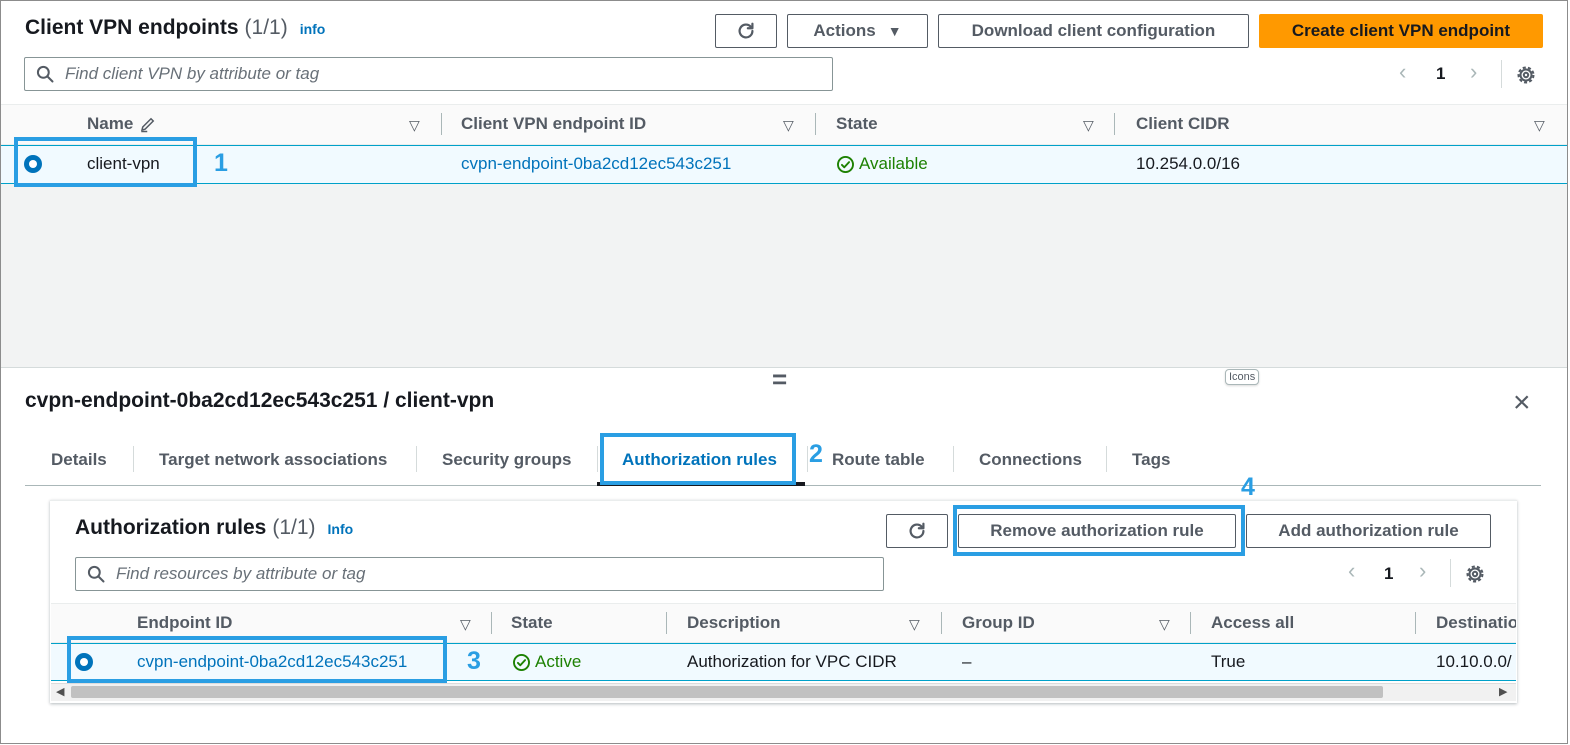 The image size is (1570, 745). I want to click on col-header-access-all: Access all, so click(1252, 623).